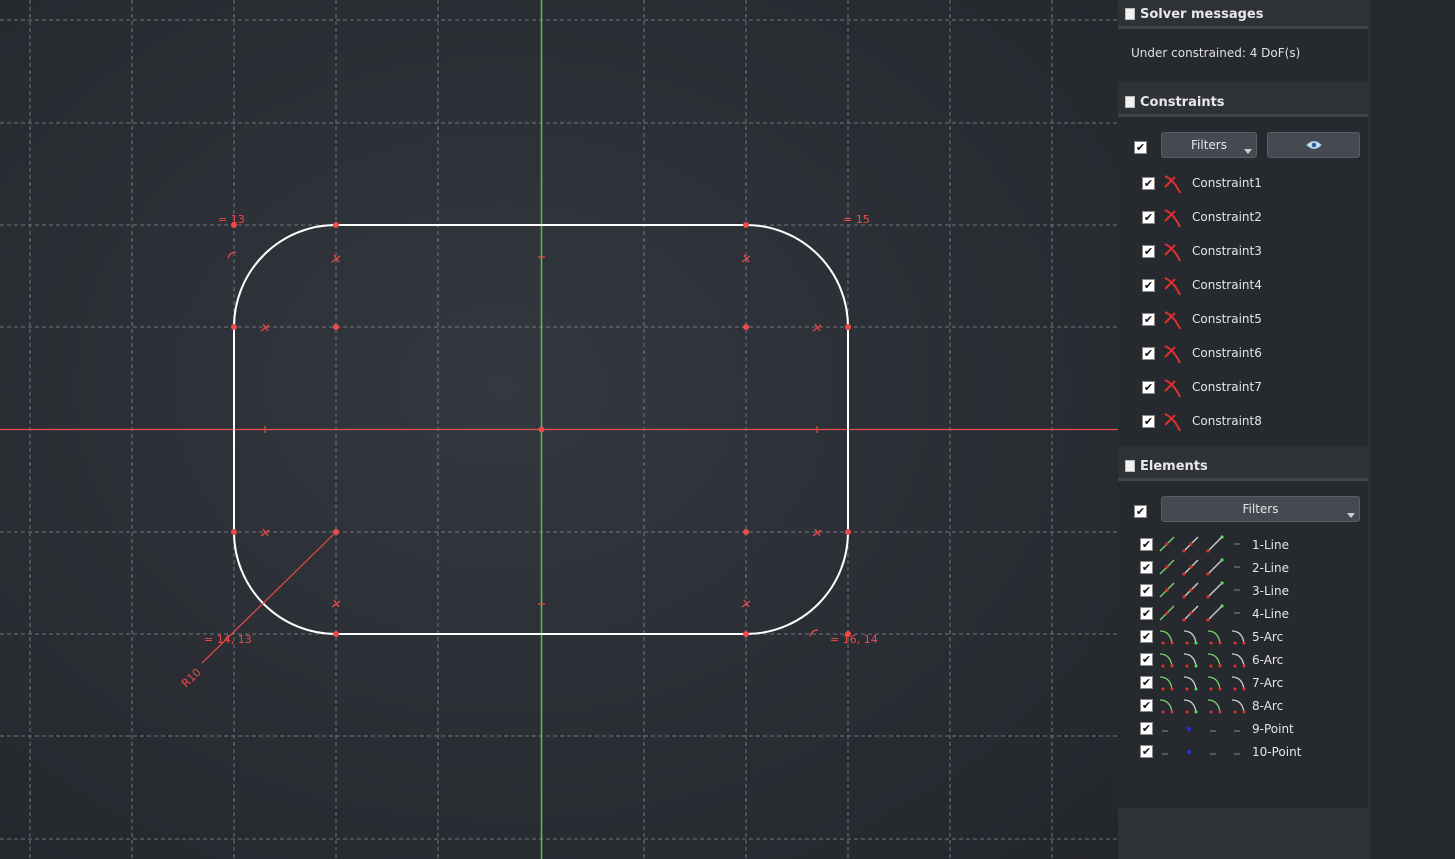 Image resolution: width=1455 pixels, height=859 pixels. Describe the element at coordinates (1270, 591) in the screenshot. I see `element-label: 3-Line` at that location.